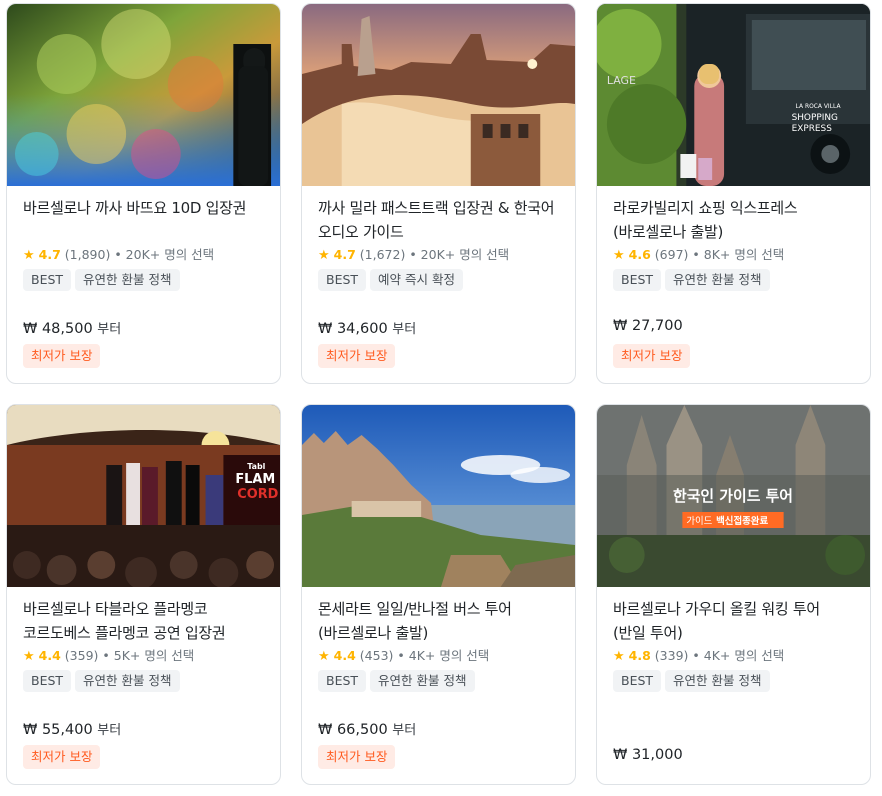  I want to click on product-rating: ★ 4.7 (1,672) • 20K+ 명의 선택, so click(439, 255).